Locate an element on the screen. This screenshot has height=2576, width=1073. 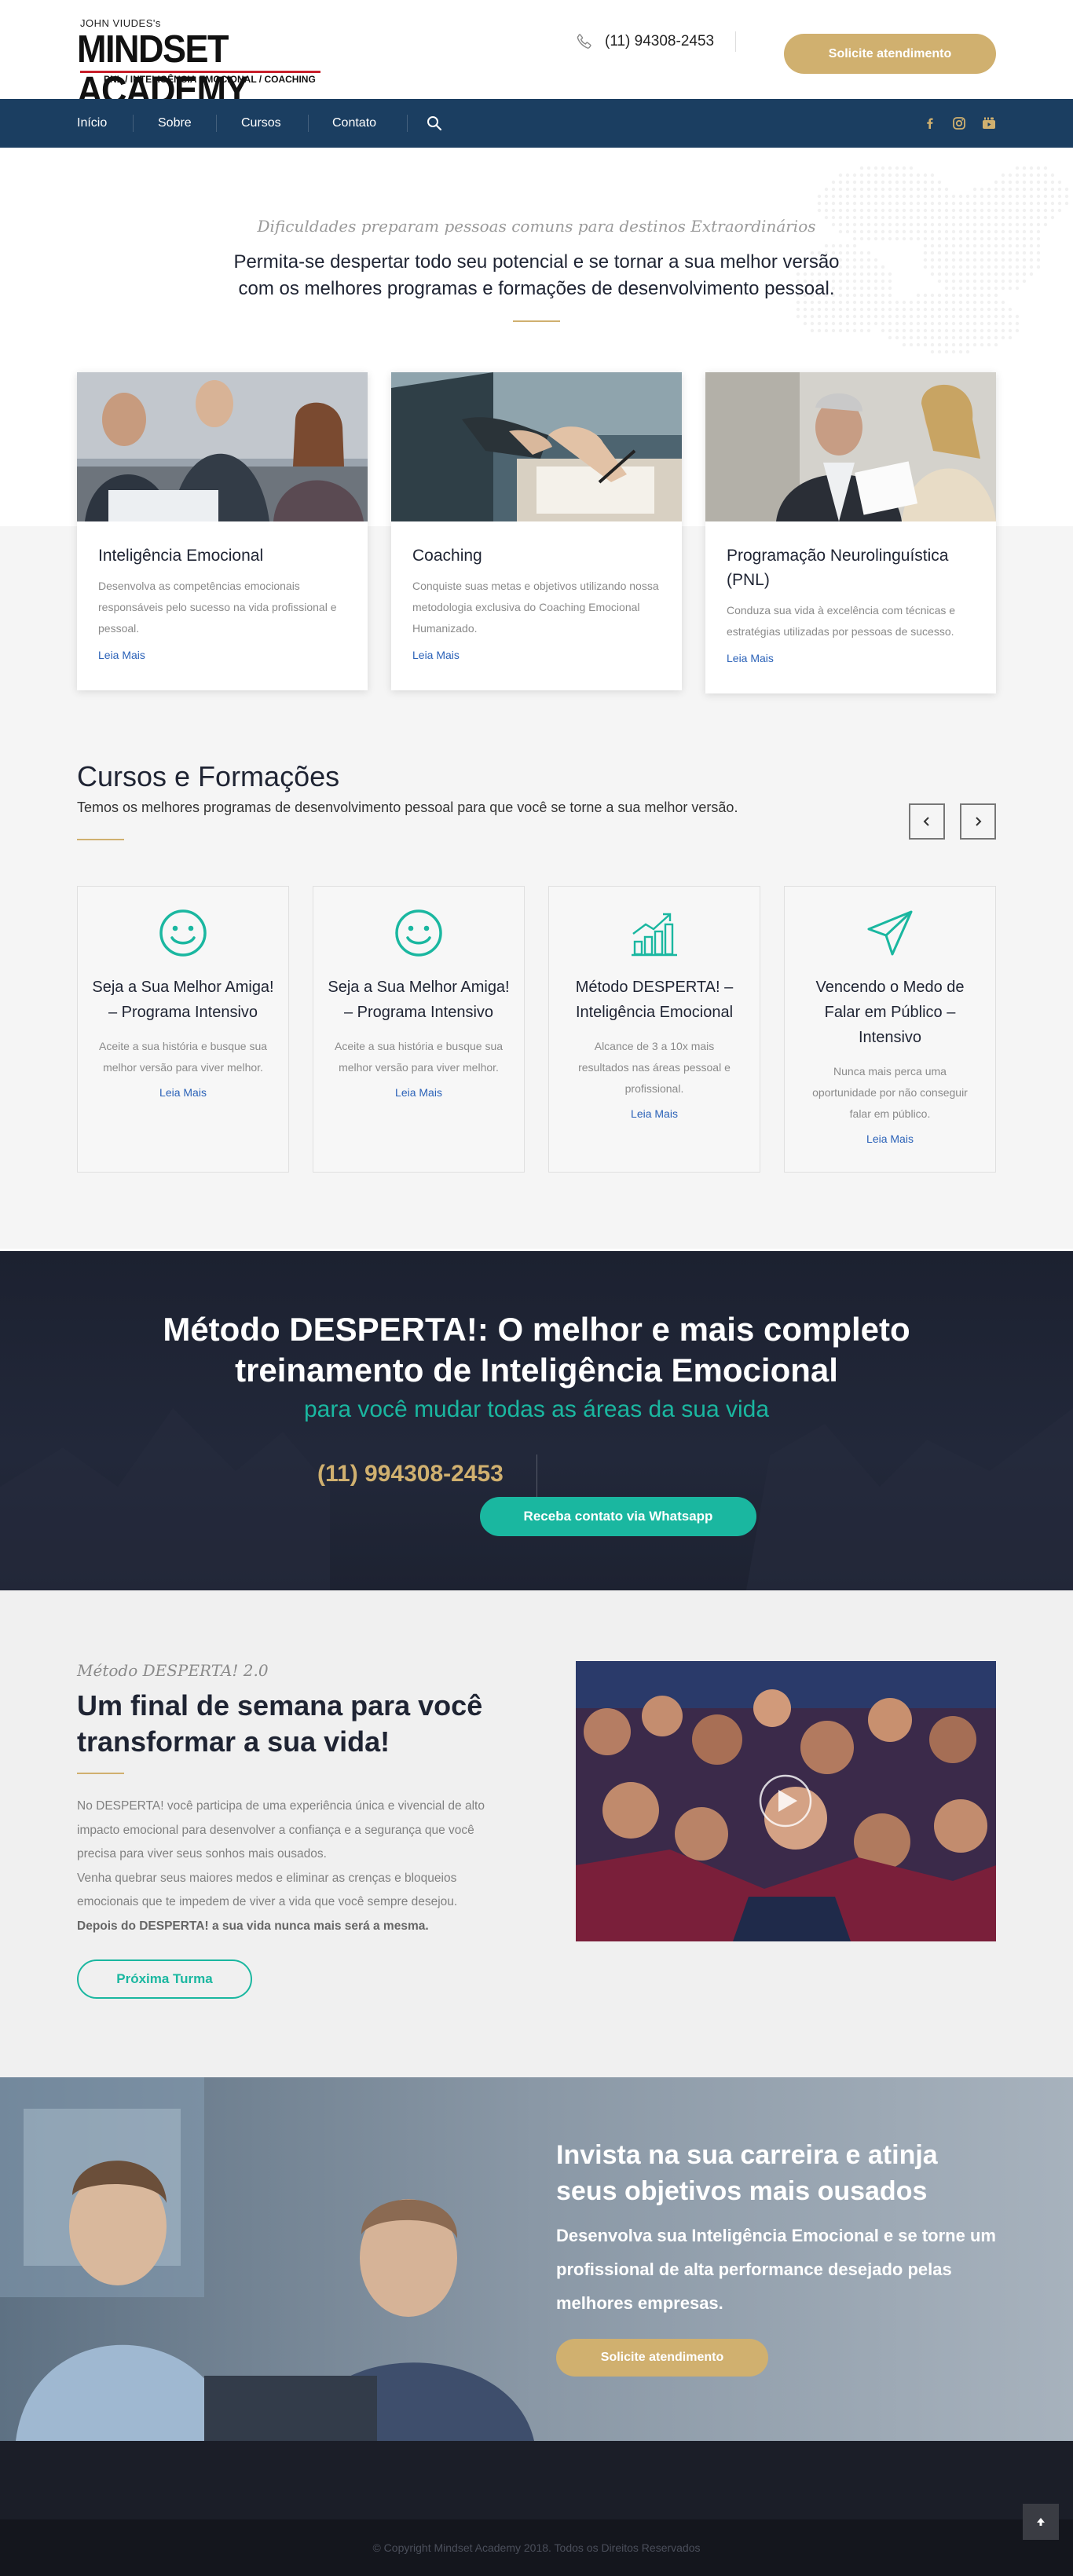
event-video-thumbnail is located at coordinates (786, 1801).